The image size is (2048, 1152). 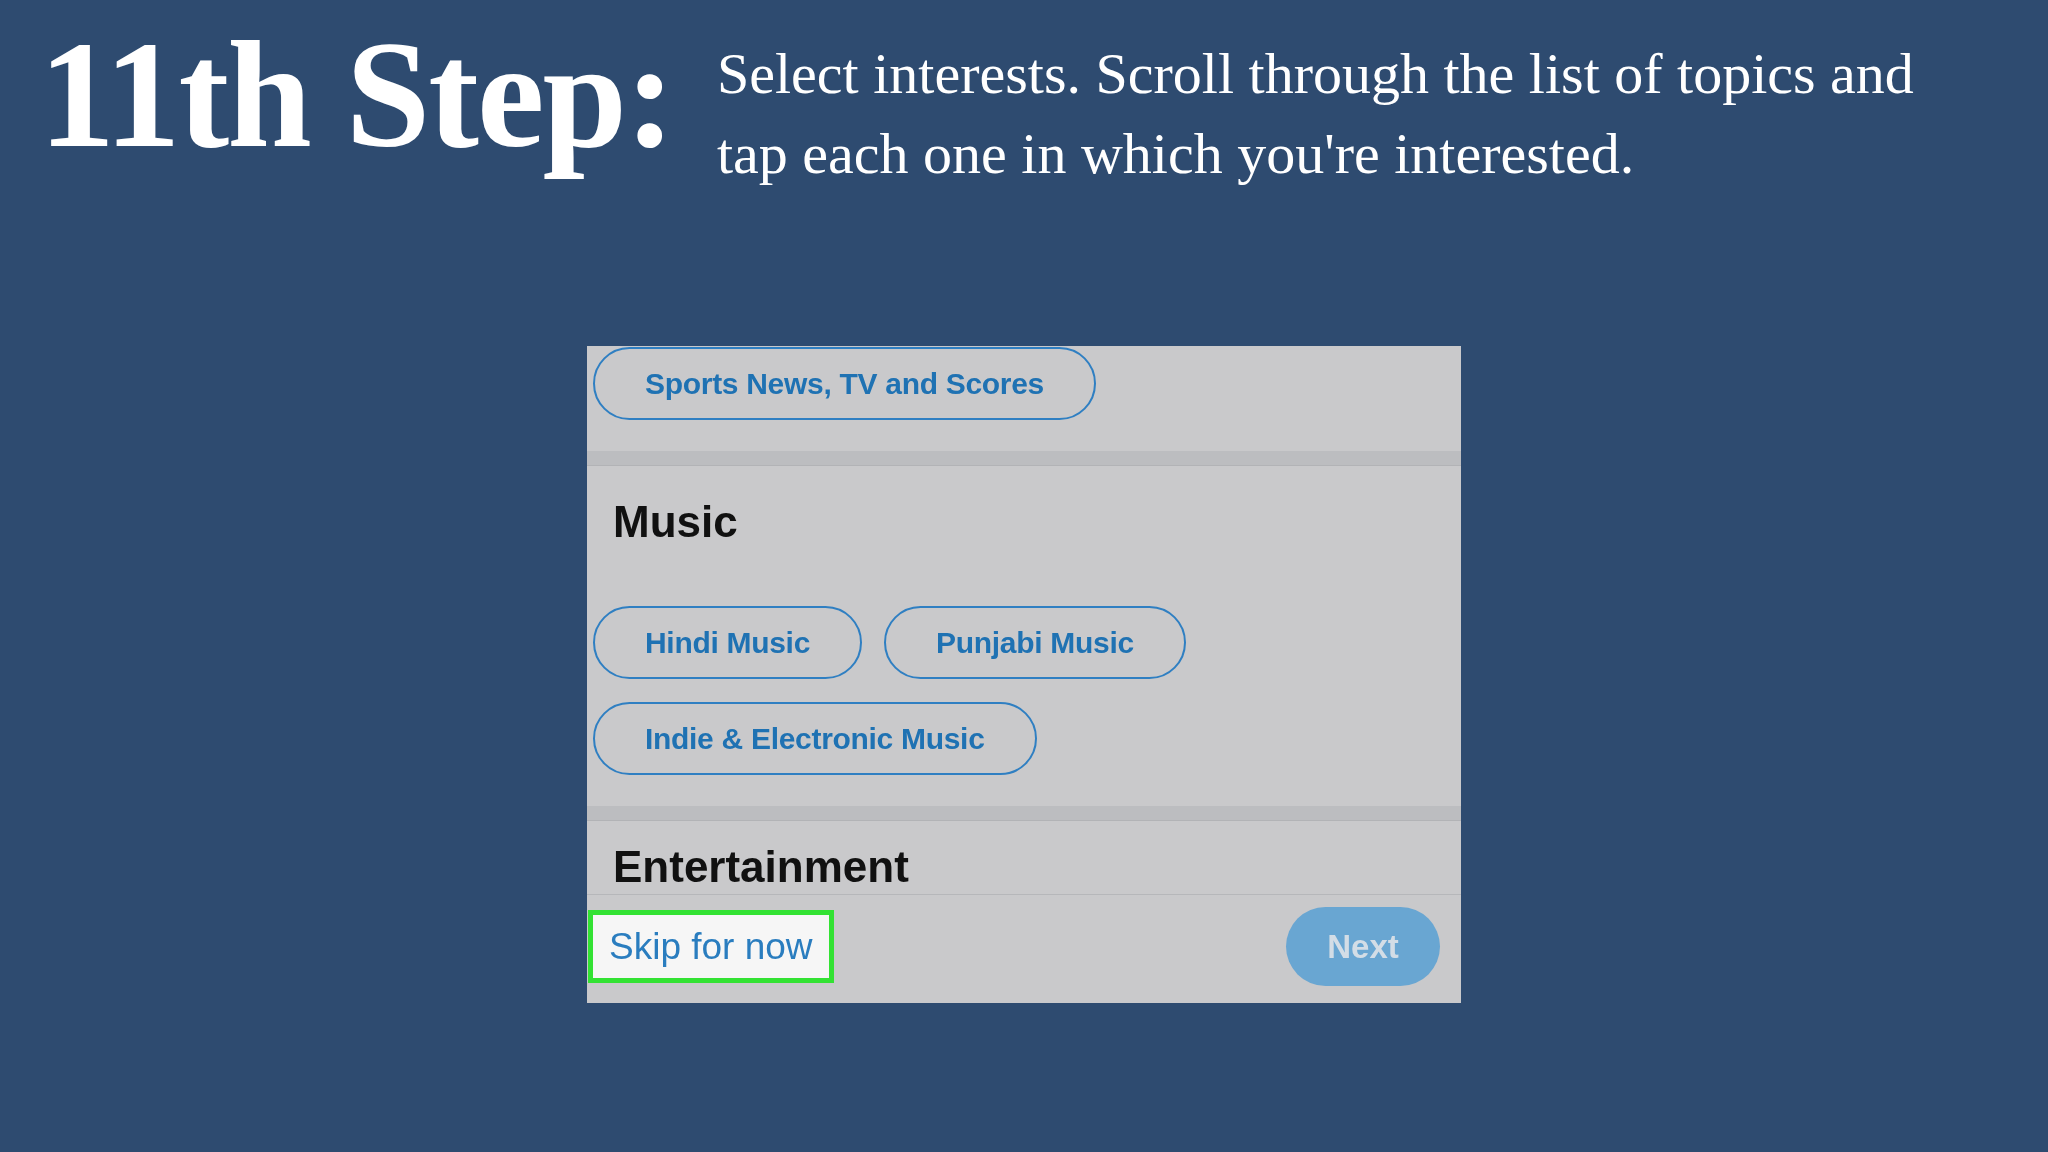 What do you see at coordinates (675, 522) in the screenshot?
I see `section-heading: Music` at bounding box center [675, 522].